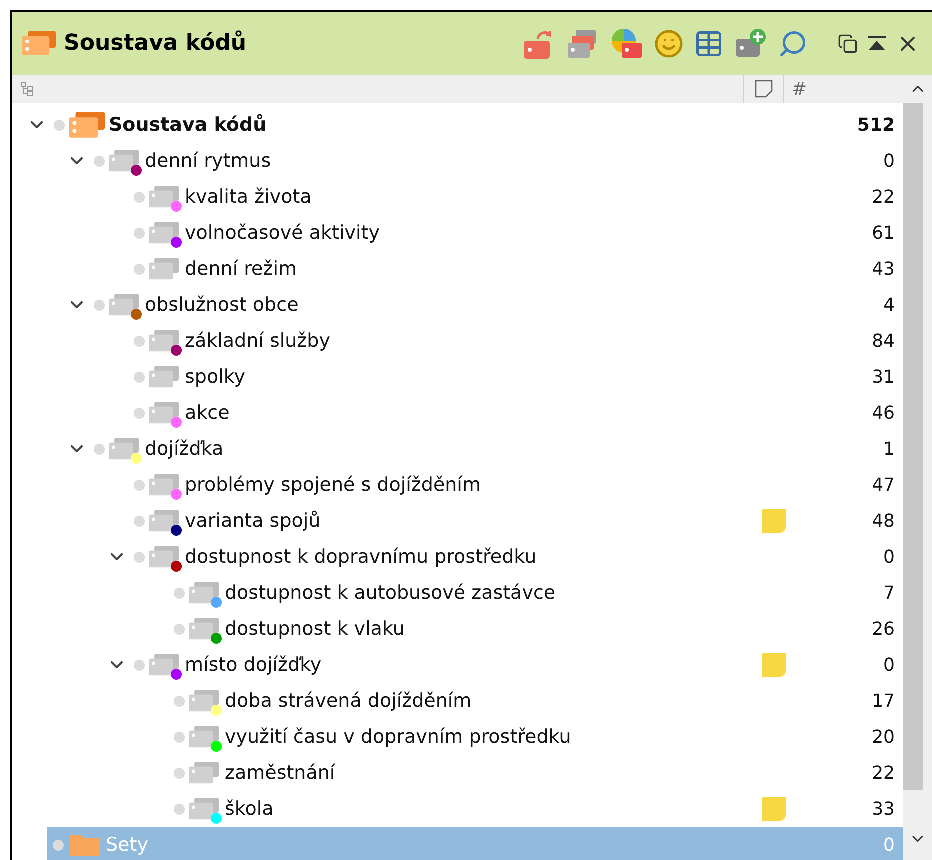 This screenshot has width=932, height=860. I want to click on item-label: volnočasové aktivity, so click(282, 233).